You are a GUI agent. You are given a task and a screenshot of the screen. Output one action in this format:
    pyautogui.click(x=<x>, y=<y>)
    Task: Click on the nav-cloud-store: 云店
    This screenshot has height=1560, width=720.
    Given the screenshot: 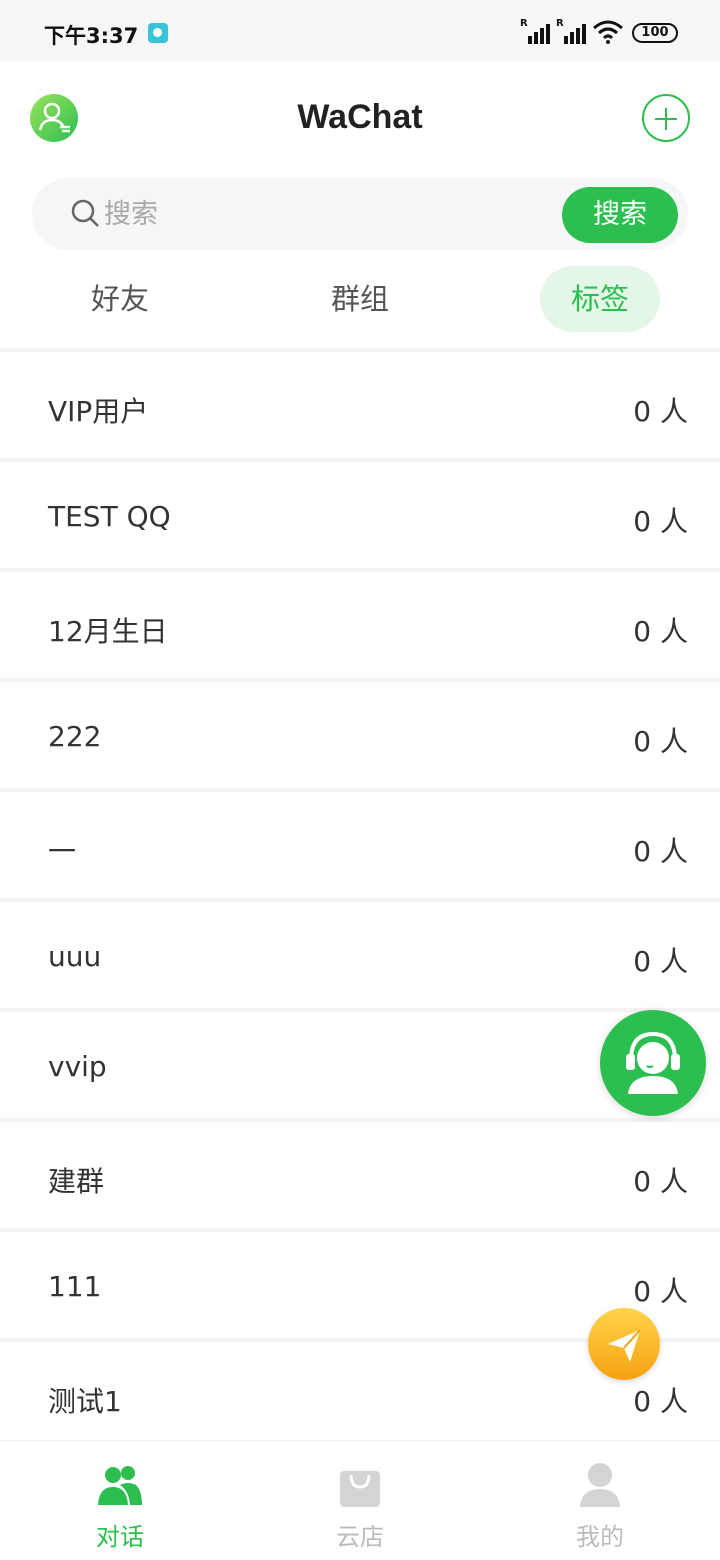 What is the action you would take?
    pyautogui.click(x=360, y=1505)
    